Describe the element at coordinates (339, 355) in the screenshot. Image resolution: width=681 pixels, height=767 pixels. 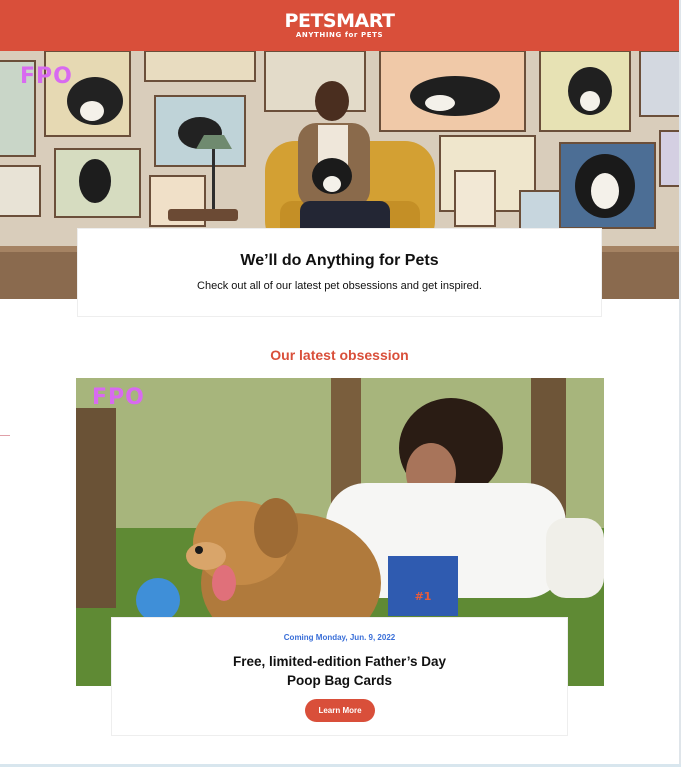
I see `section-heading: Our latest obsession` at that location.